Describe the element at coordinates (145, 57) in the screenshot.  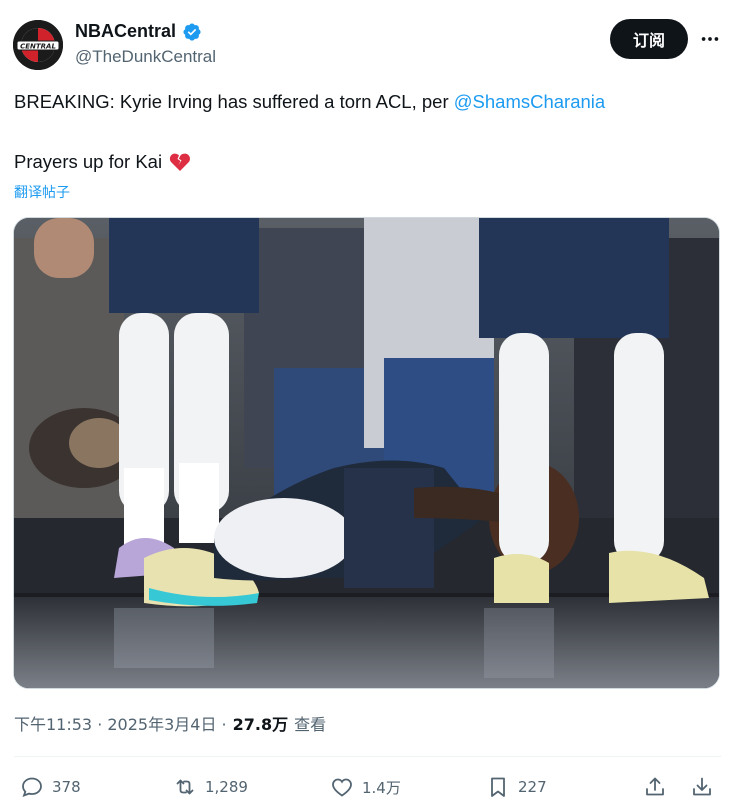
I see `author-handle: @TheDunkCentral` at that location.